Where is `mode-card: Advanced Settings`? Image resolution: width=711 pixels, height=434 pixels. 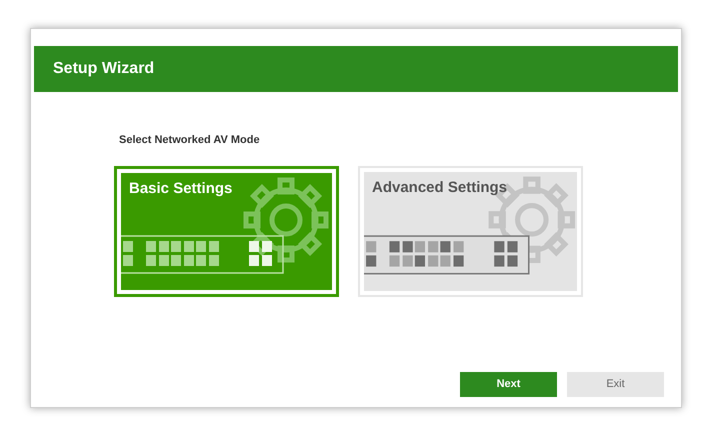 mode-card: Advanced Settings is located at coordinates (470, 231).